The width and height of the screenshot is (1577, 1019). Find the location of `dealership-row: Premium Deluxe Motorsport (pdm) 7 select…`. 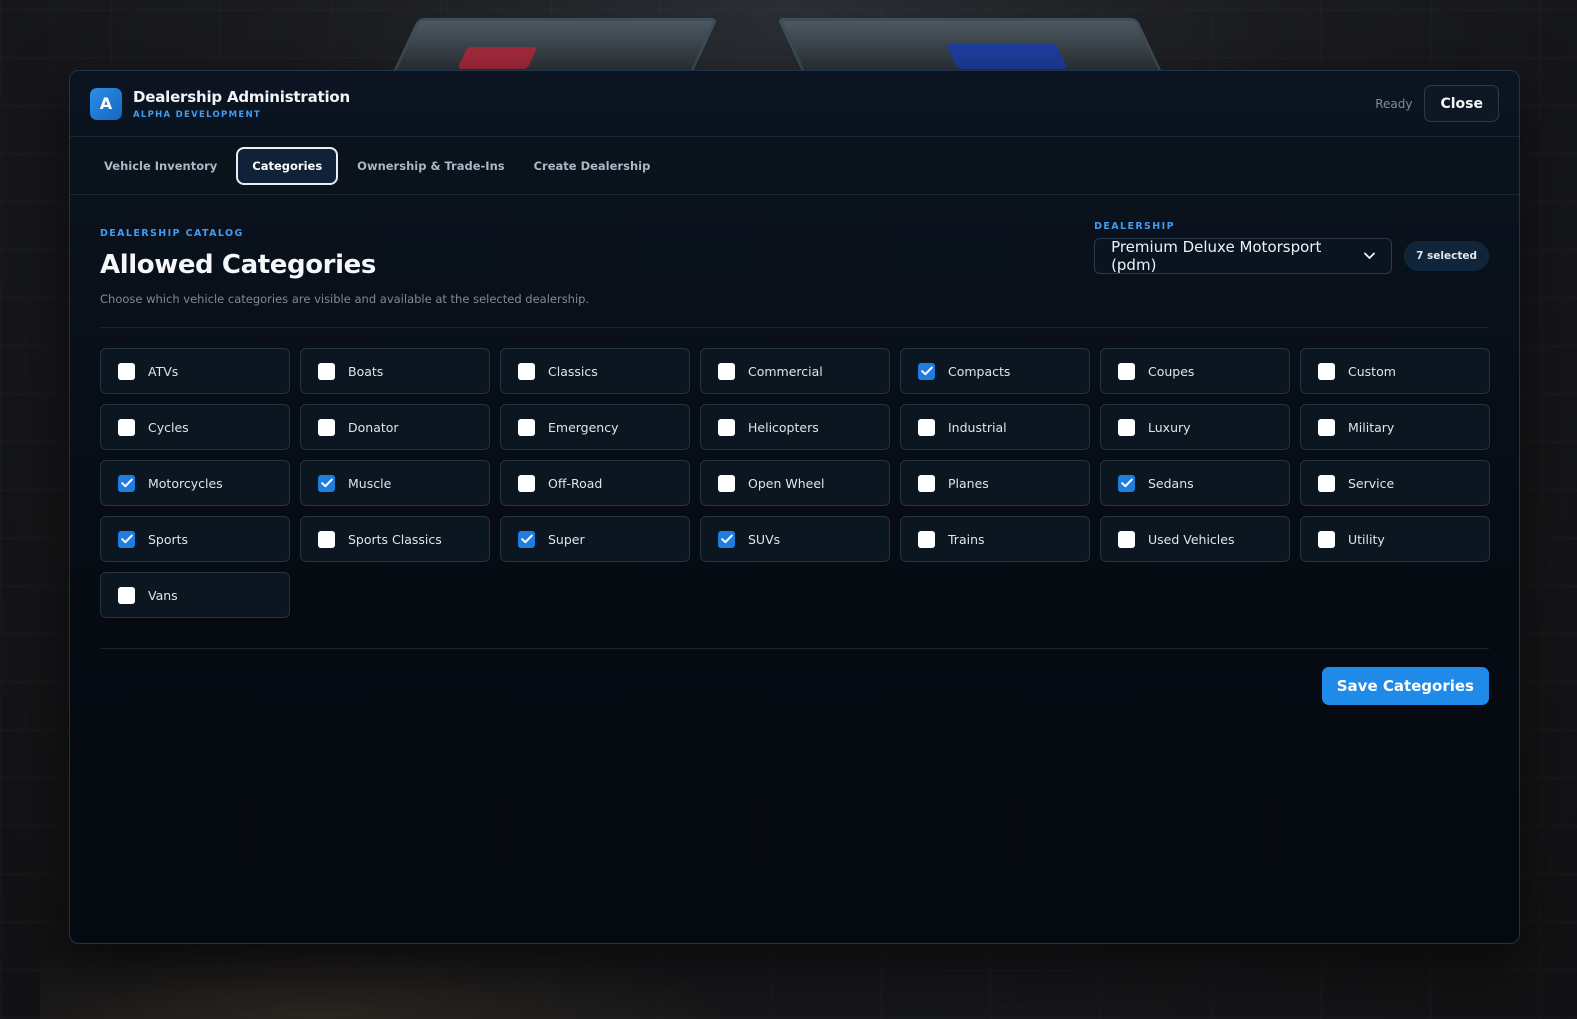

dealership-row: Premium Deluxe Motorsport (pdm) 7 select… is located at coordinates (1291, 256).